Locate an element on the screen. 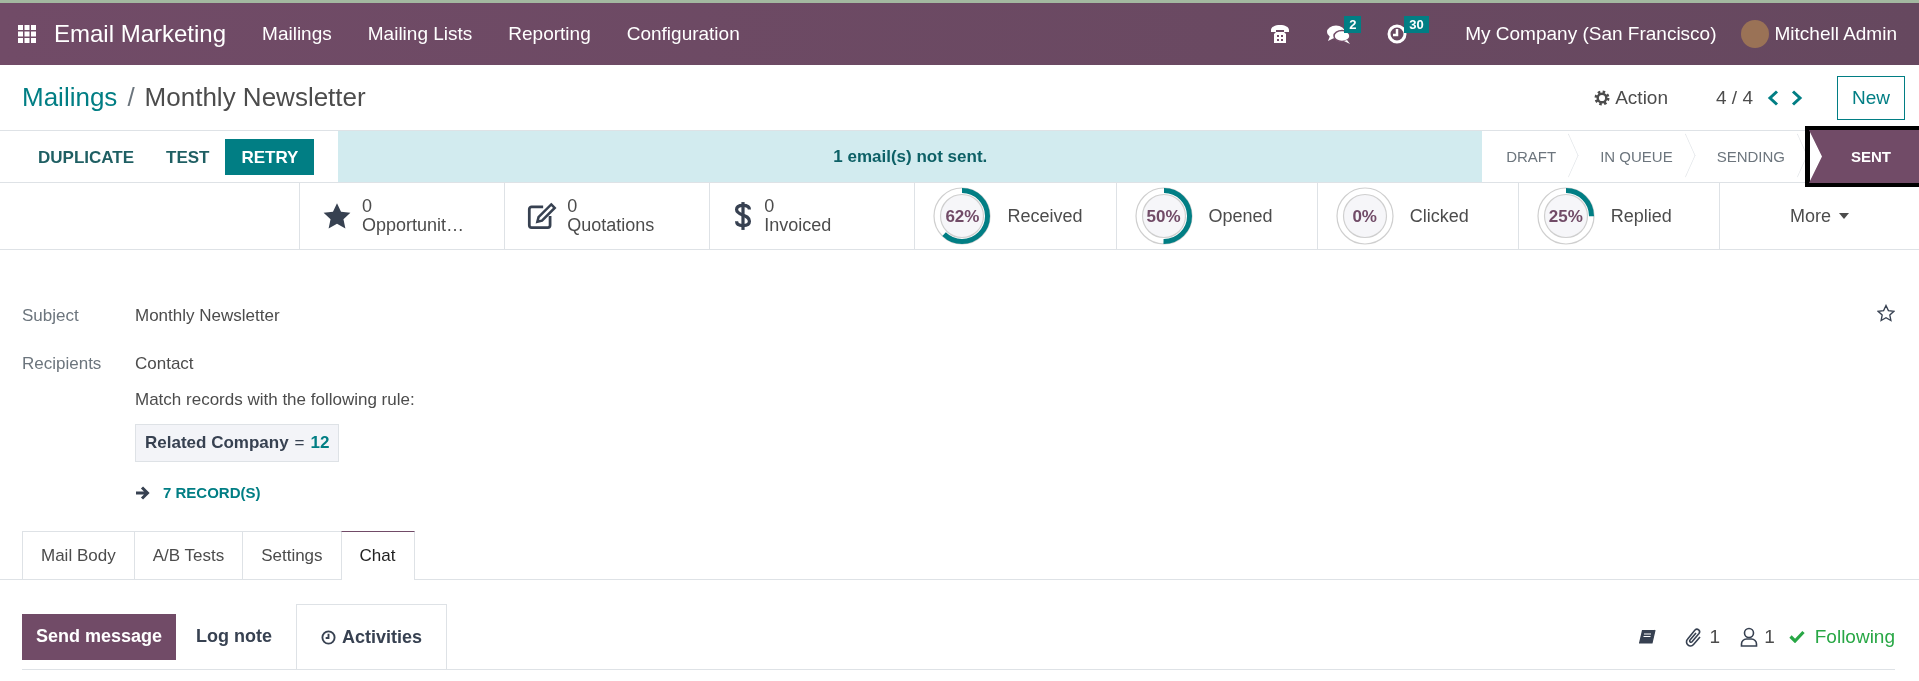 This screenshot has width=1919, height=681. header-button: TEST is located at coordinates (188, 156).